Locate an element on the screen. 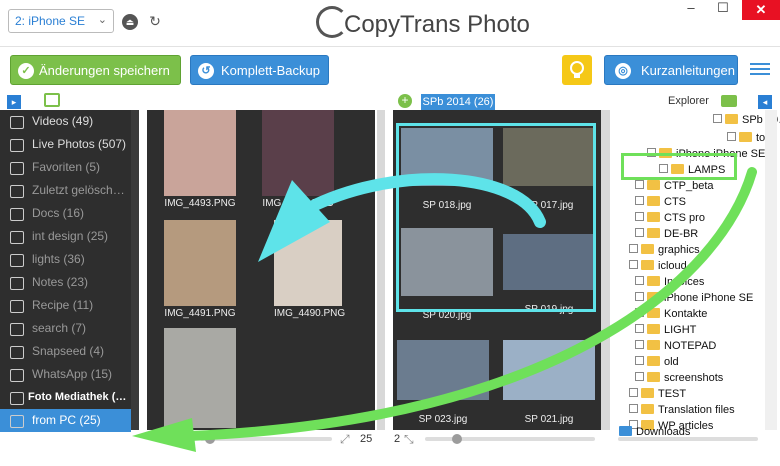 This screenshot has height=466, width=780. green-arrow-head is located at coordinates (164, 435).